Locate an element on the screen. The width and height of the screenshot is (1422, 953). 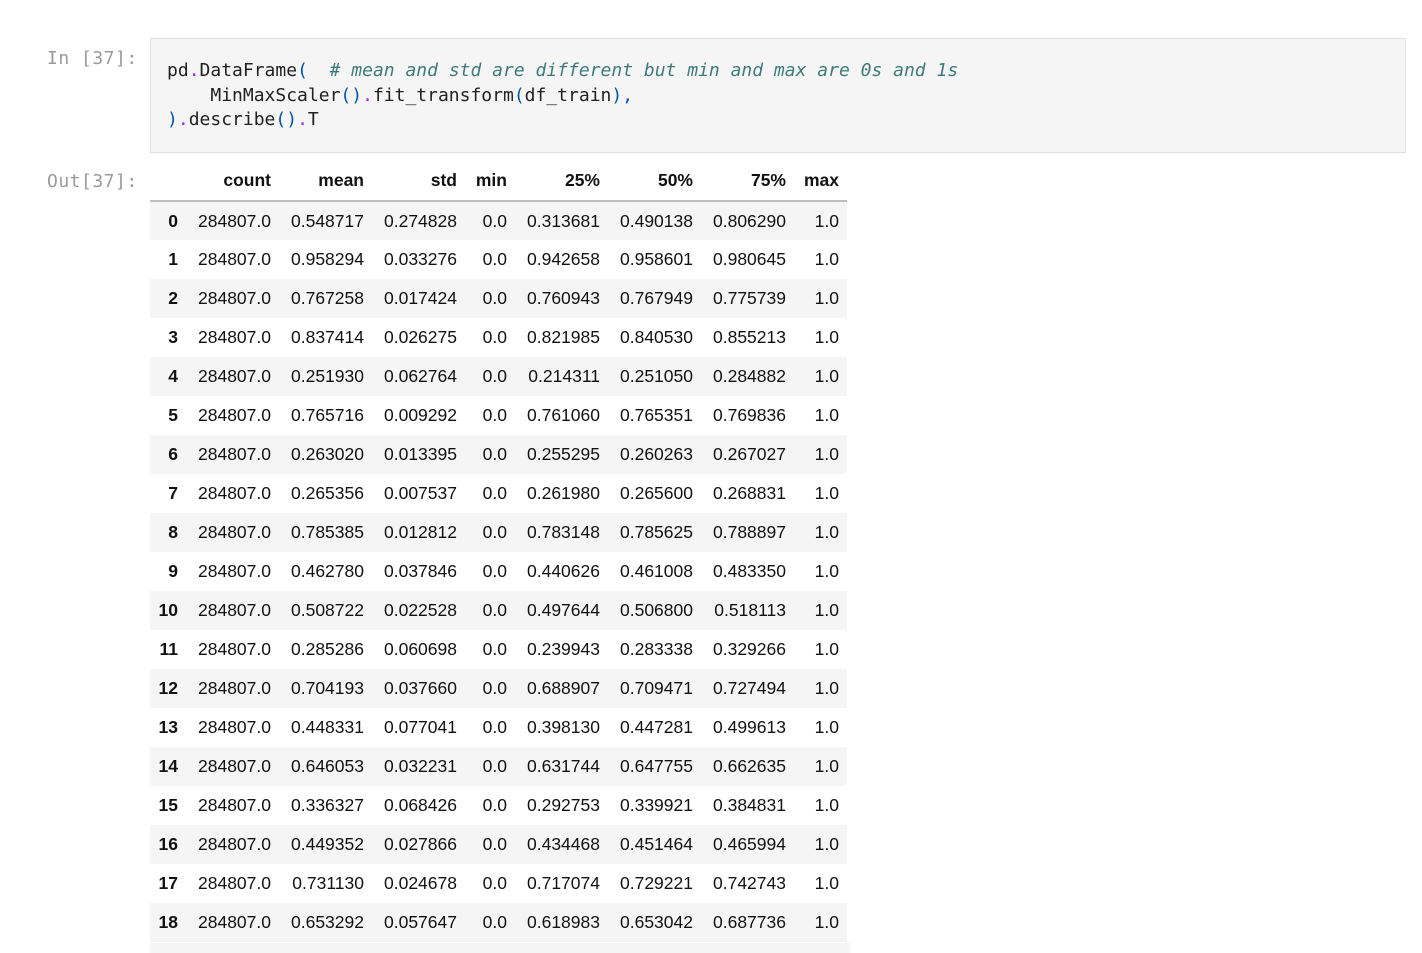
code-token: T is located at coordinates (313, 119).